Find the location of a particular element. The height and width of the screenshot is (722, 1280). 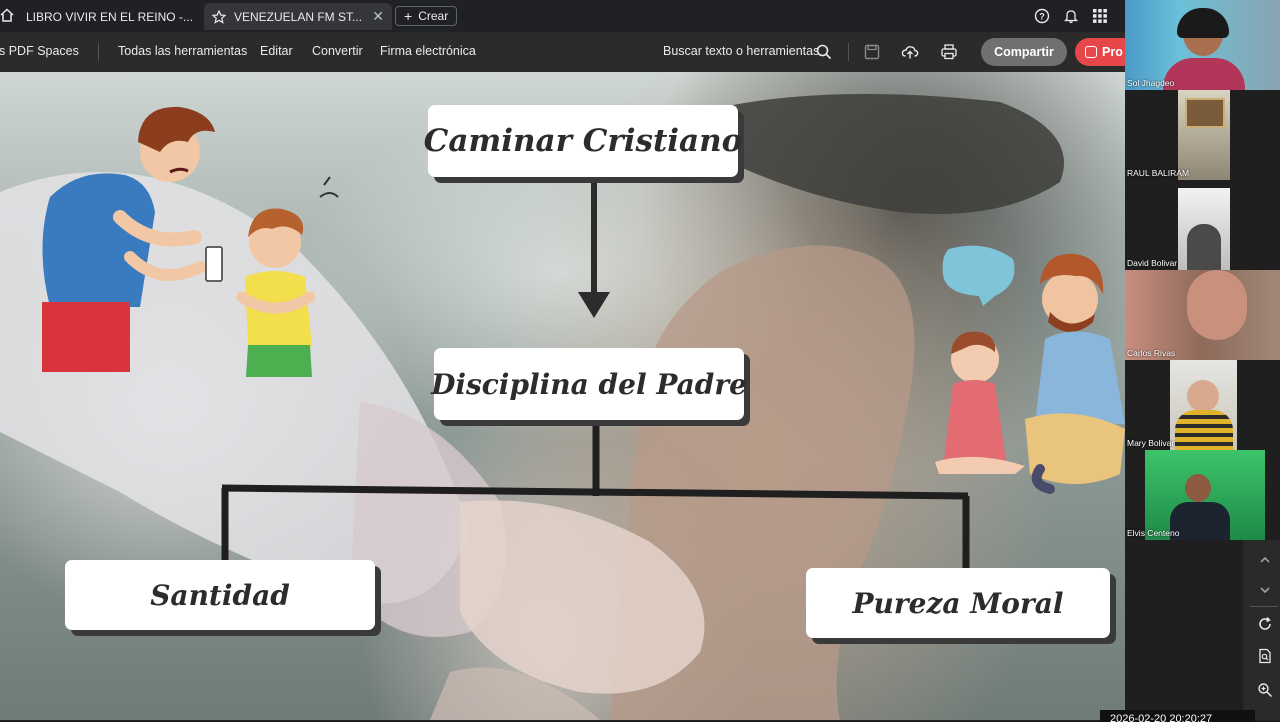

new-tab-label: Crear is located at coordinates (433, 16).